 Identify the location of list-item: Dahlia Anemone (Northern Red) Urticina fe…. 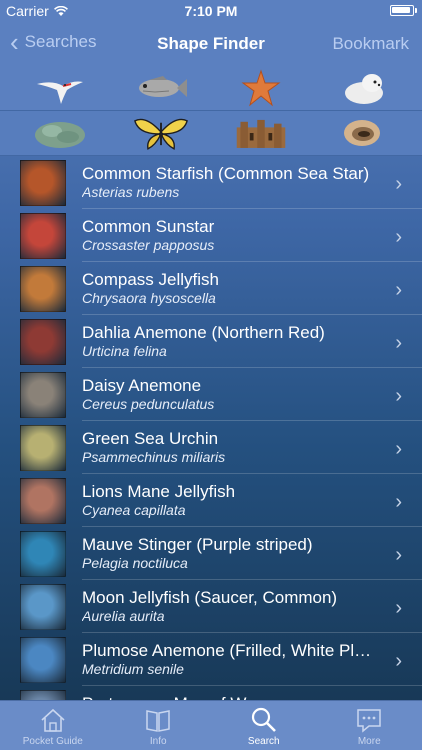
(211, 341).